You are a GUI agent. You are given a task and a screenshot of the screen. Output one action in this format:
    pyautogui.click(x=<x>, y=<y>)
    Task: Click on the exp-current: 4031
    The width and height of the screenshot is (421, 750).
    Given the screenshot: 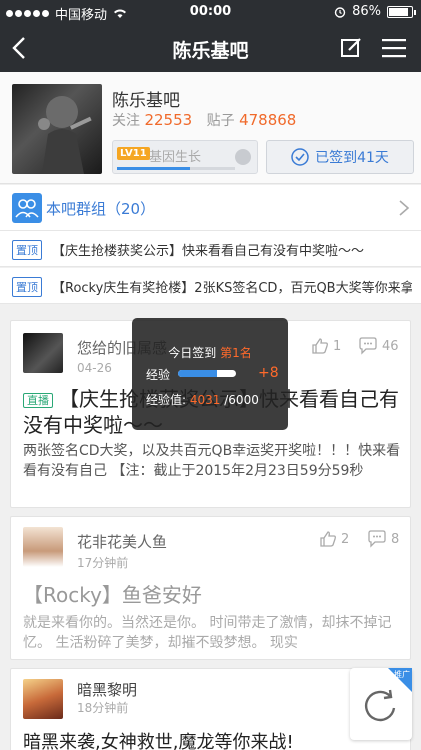 What is the action you would take?
    pyautogui.click(x=205, y=400)
    